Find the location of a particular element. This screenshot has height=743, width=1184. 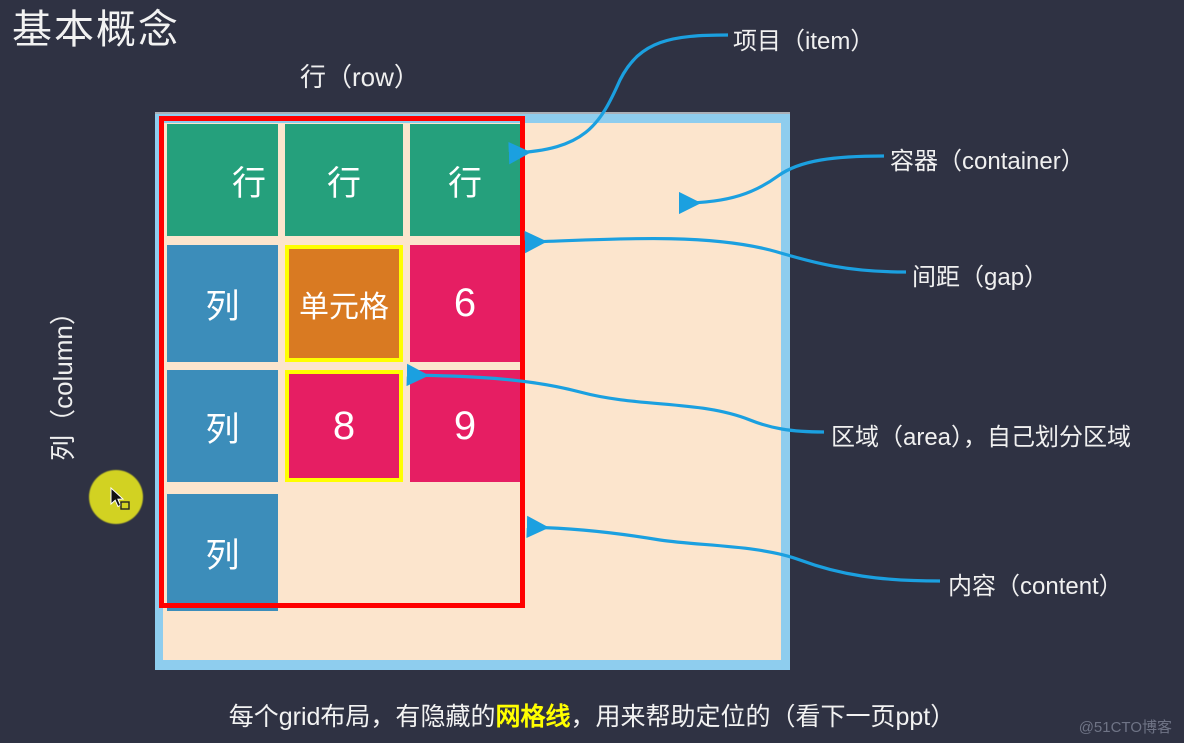

annotation-label-gap: 间距（gap） is located at coordinates (980, 277).